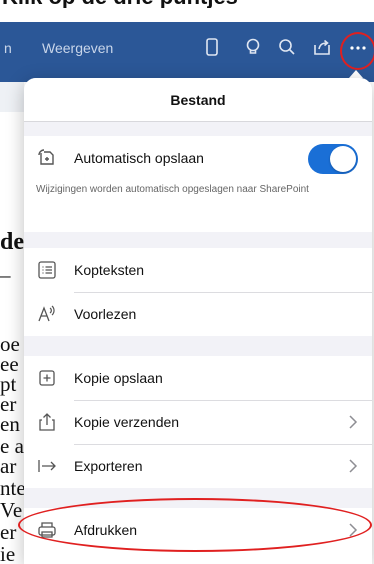 This screenshot has width=374, height=564. Describe the element at coordinates (195, 525) in the screenshot. I see `annotation-oval` at that location.